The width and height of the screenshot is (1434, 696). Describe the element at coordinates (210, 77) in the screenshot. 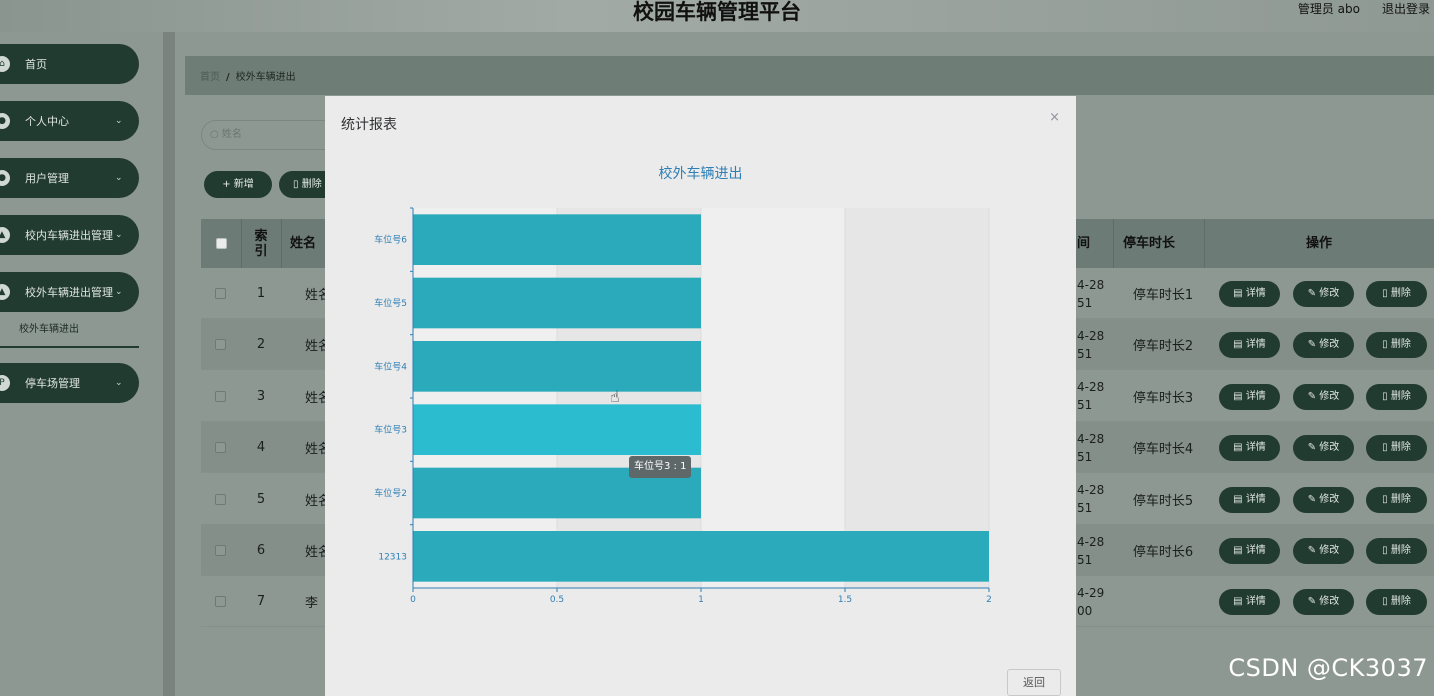

I see `breadcrumb-home: 首页` at that location.